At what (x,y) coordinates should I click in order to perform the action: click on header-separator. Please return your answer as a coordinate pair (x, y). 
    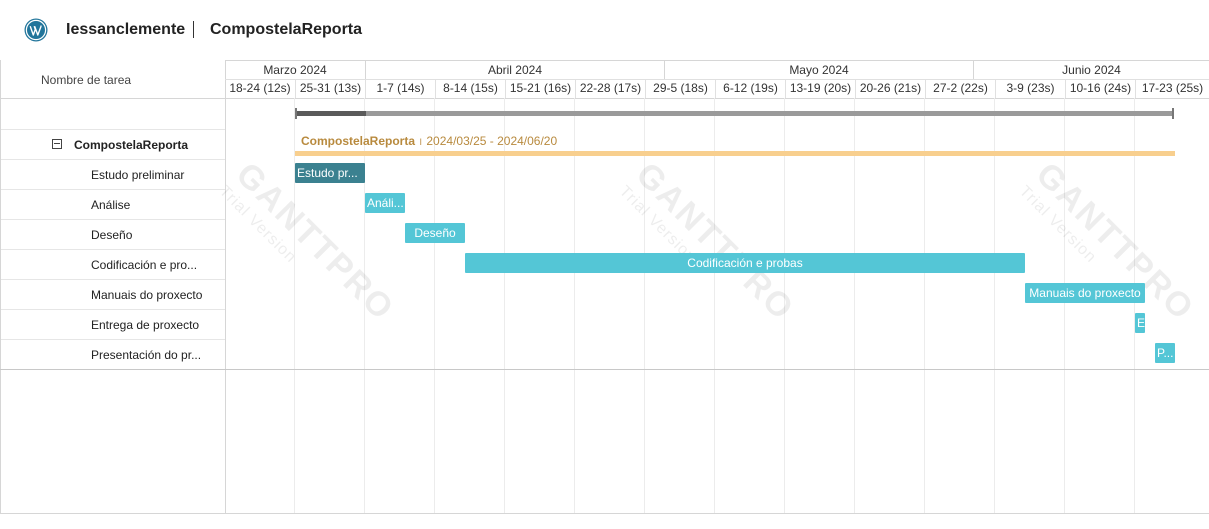
    Looking at the image, I should click on (193, 29).